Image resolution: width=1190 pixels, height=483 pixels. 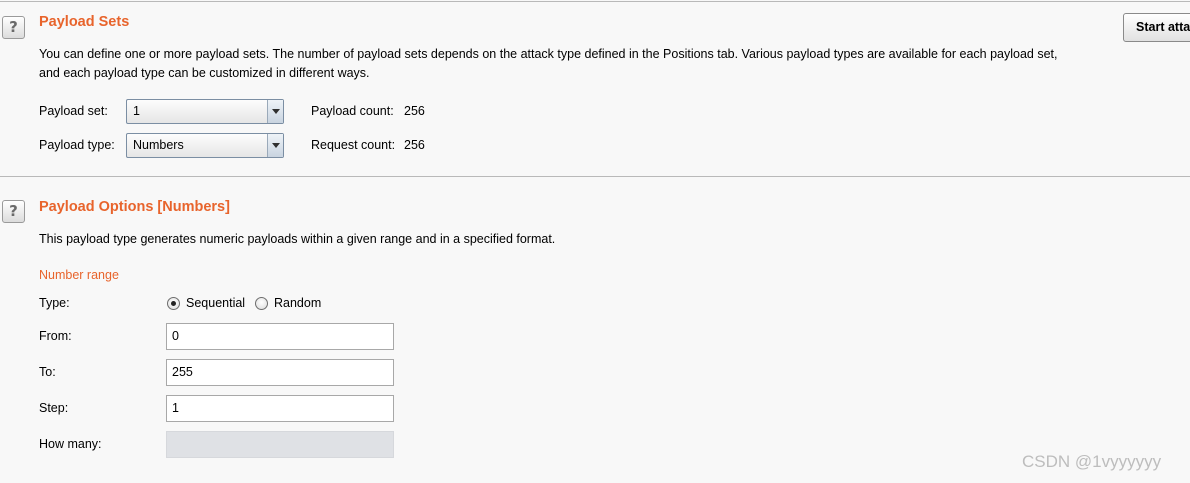 I want to click on payload-set-label: Payload set:, so click(x=73, y=111).